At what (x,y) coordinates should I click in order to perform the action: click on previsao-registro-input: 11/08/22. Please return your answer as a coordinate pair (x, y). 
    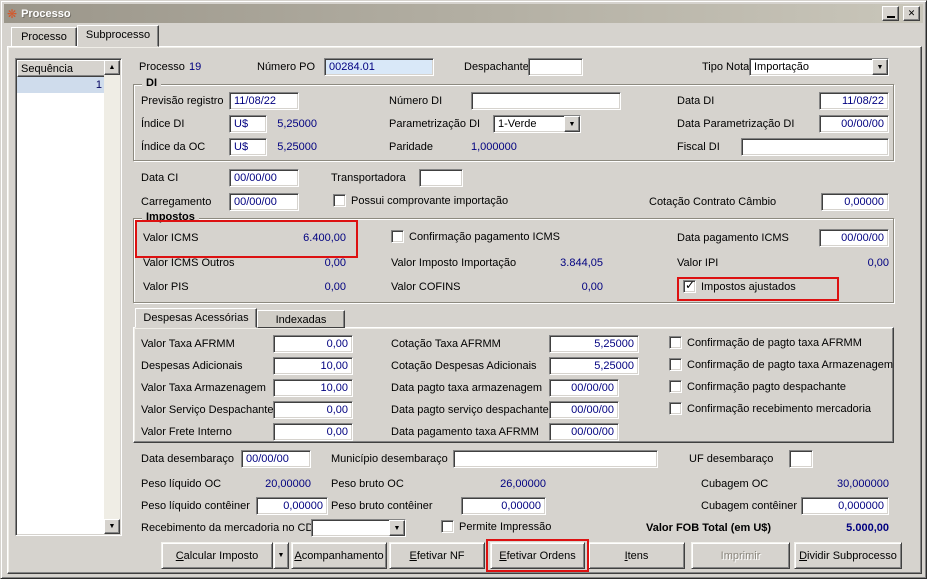
    Looking at the image, I should click on (264, 101).